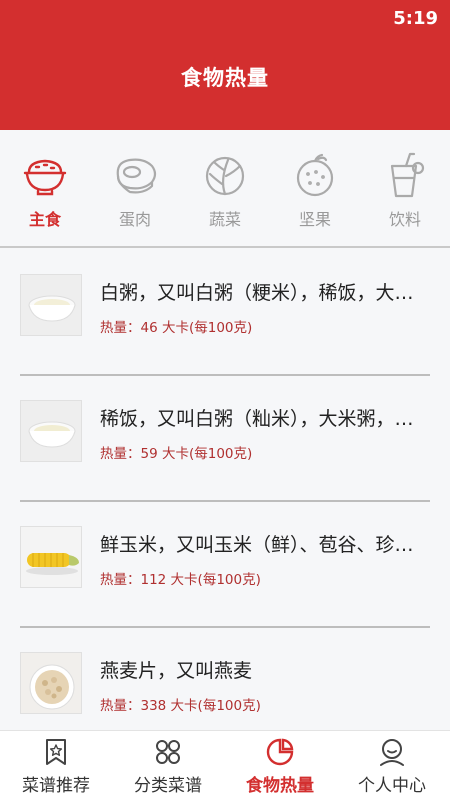 The width and height of the screenshot is (450, 800). I want to click on tab-profile: 个人中心, so click(392, 767).